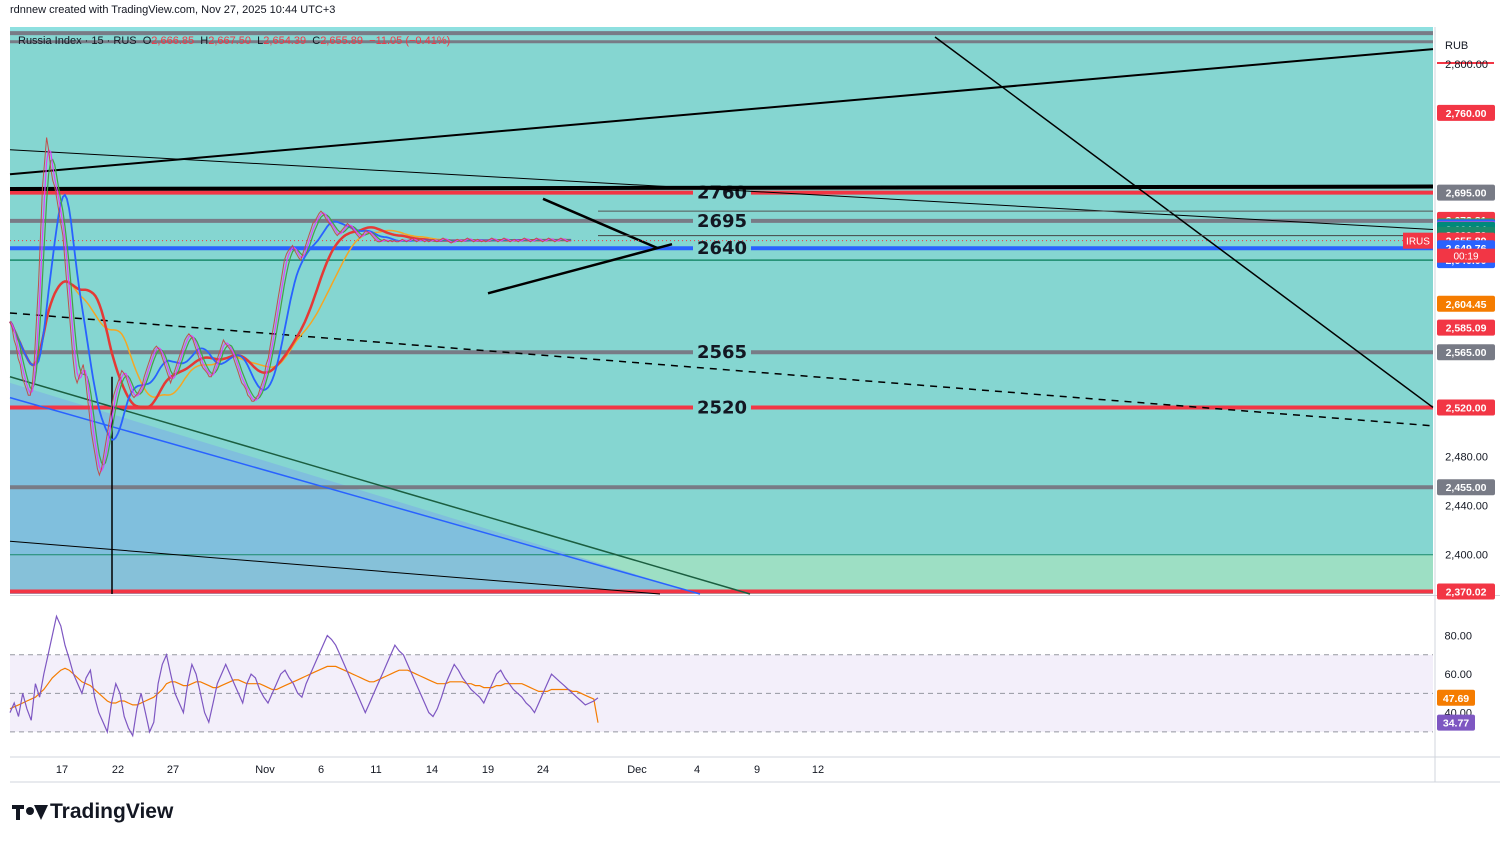 The height and width of the screenshot is (843, 1510). I want to click on low-value: 2,654.39, so click(285, 41).